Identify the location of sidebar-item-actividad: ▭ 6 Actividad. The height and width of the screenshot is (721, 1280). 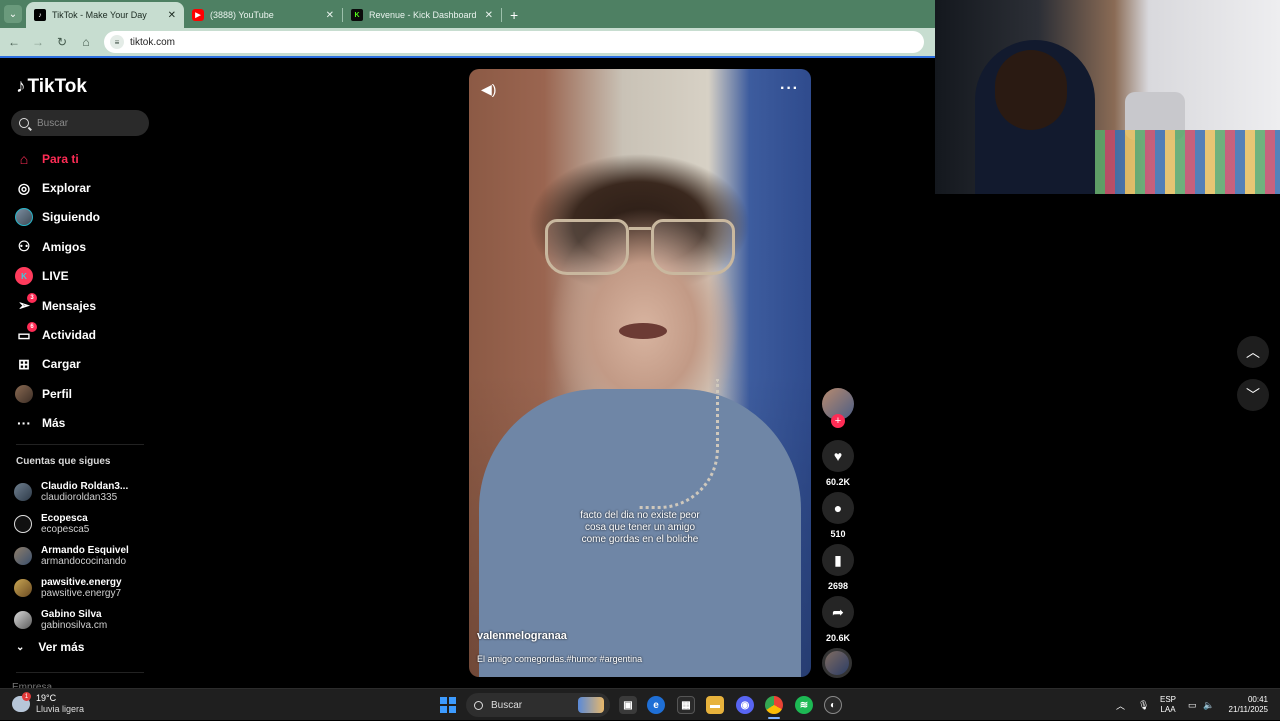
(84, 334).